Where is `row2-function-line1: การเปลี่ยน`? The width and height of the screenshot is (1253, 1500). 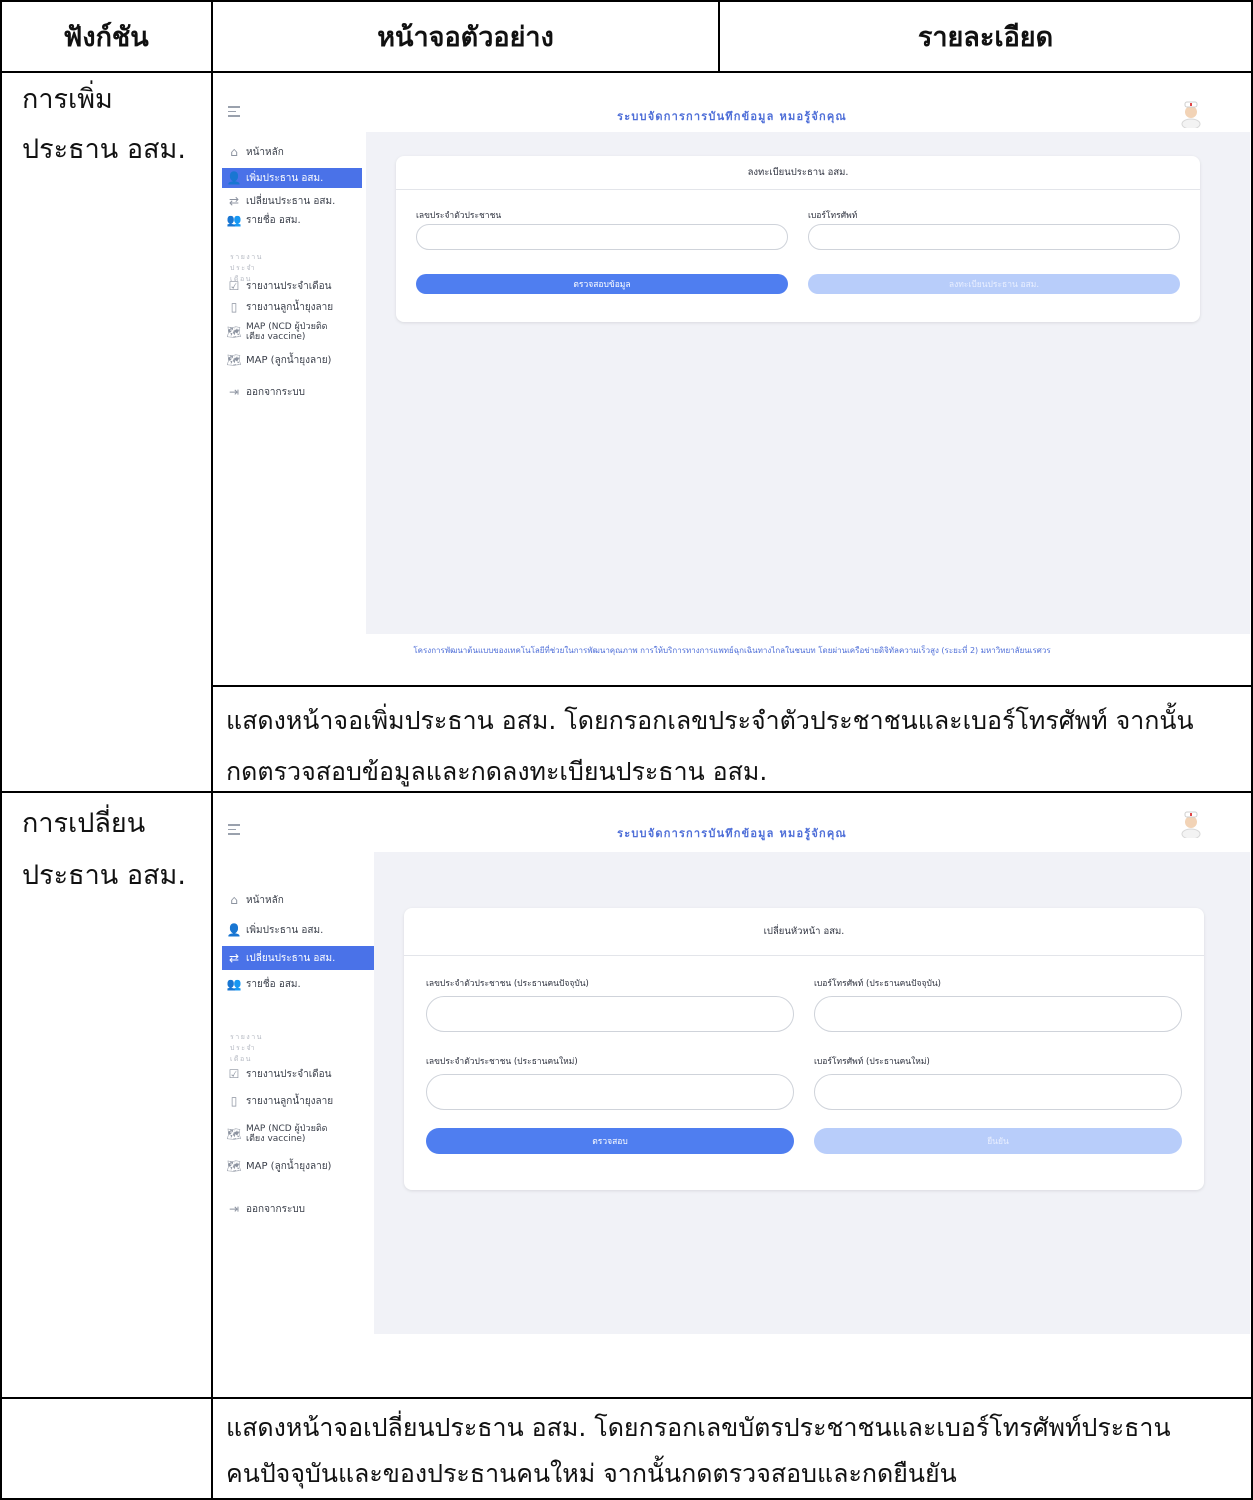 row2-function-line1: การเปลี่ยน is located at coordinates (84, 823).